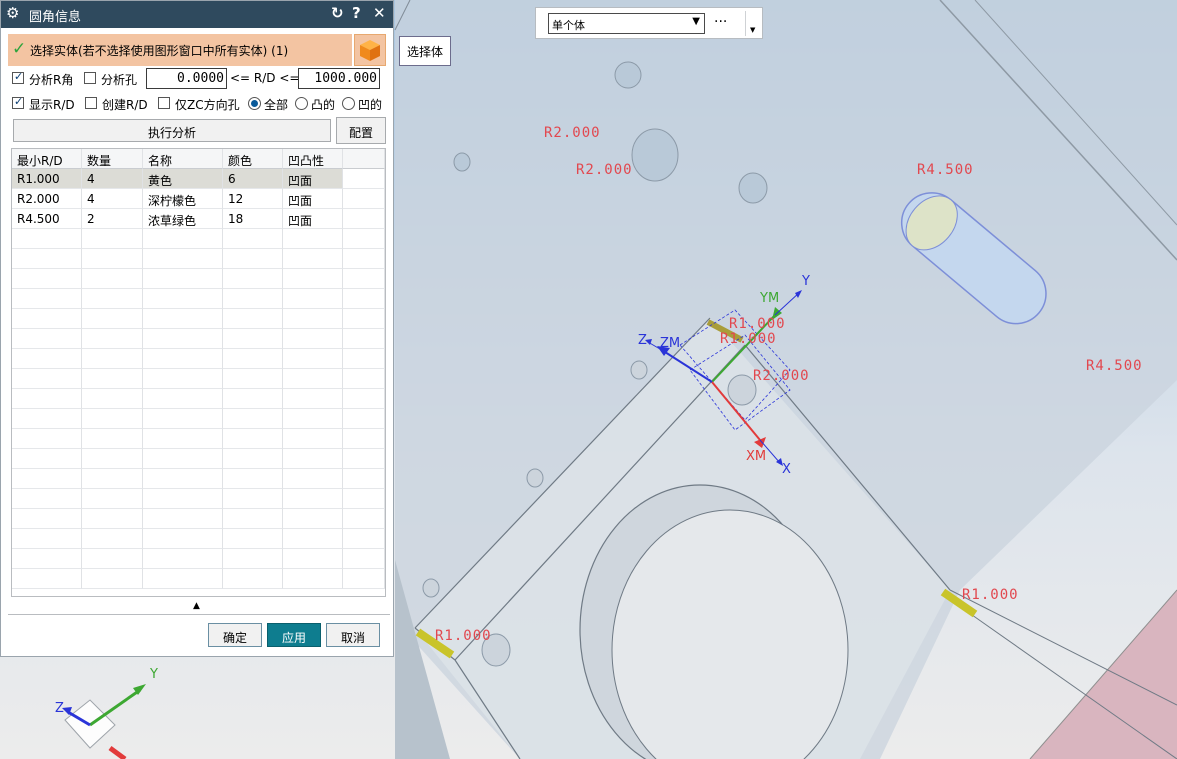 This screenshot has height=759, width=1177. I want to click on table-cell: 黄色, so click(183, 179).